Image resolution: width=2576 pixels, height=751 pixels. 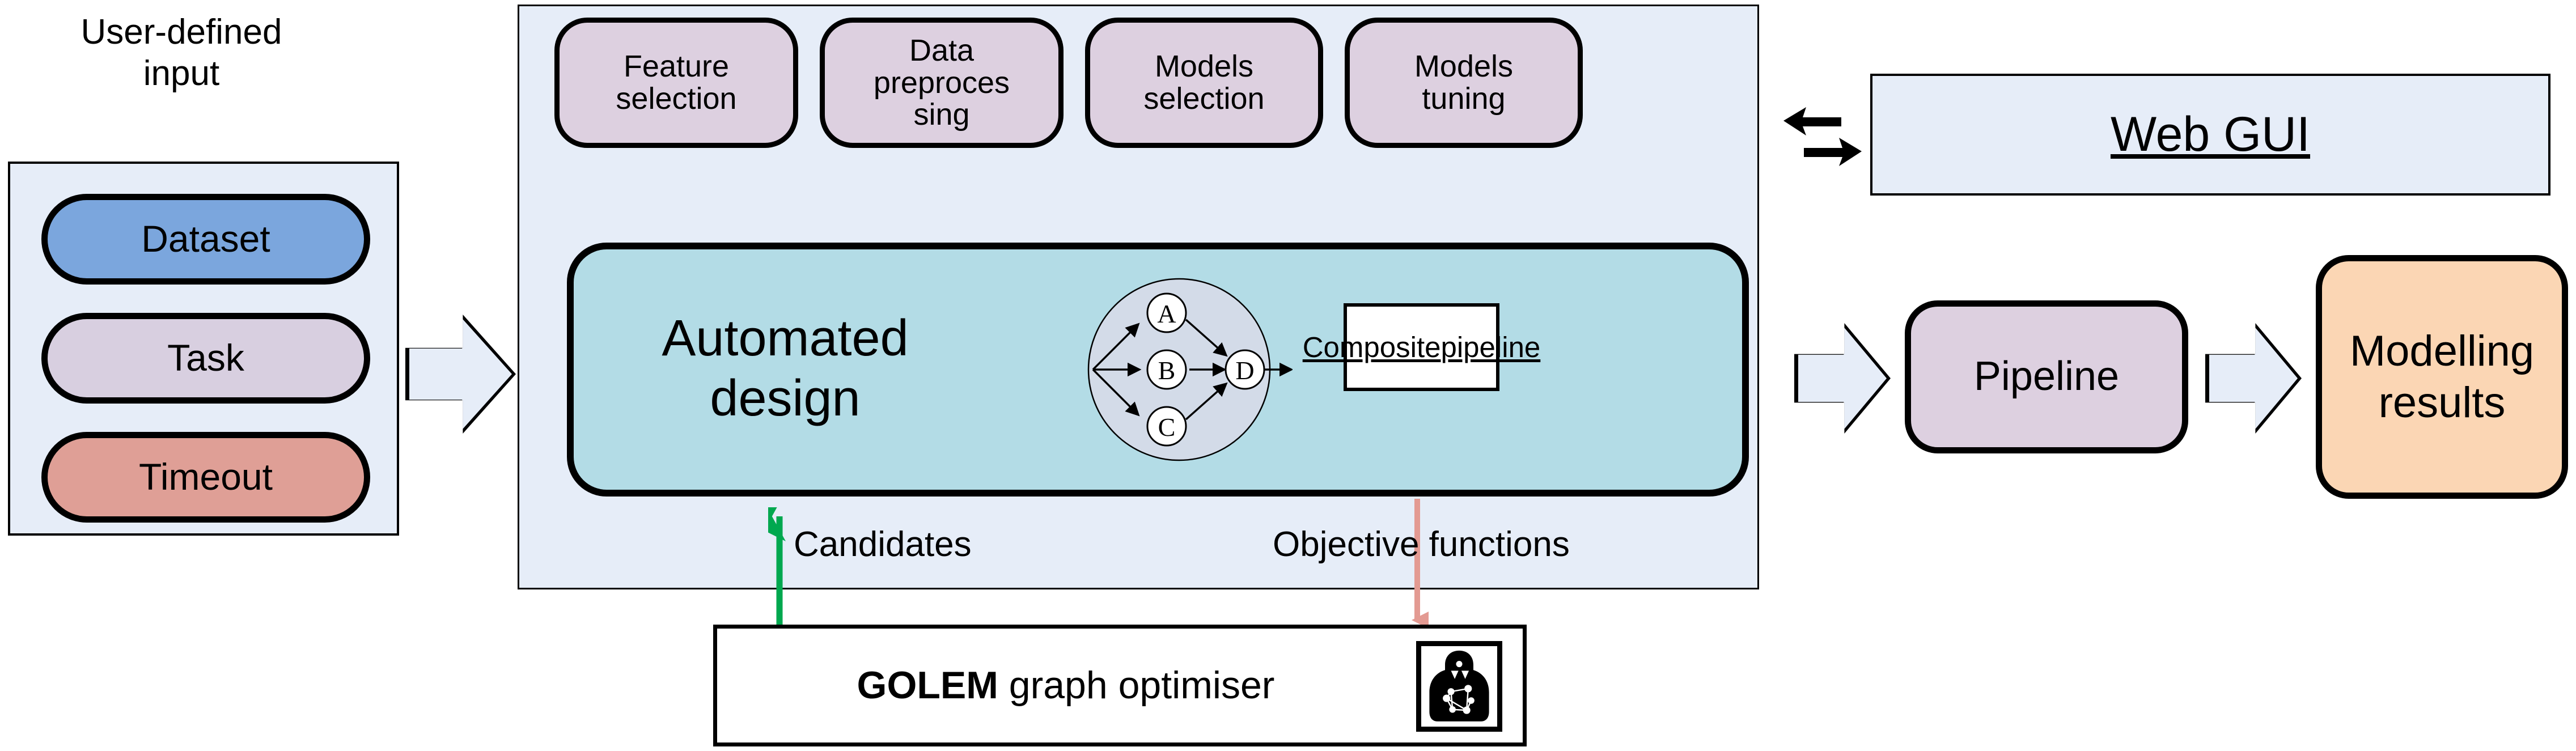 What do you see at coordinates (1166, 313) in the screenshot?
I see `dag-node-a-label: A` at bounding box center [1166, 313].